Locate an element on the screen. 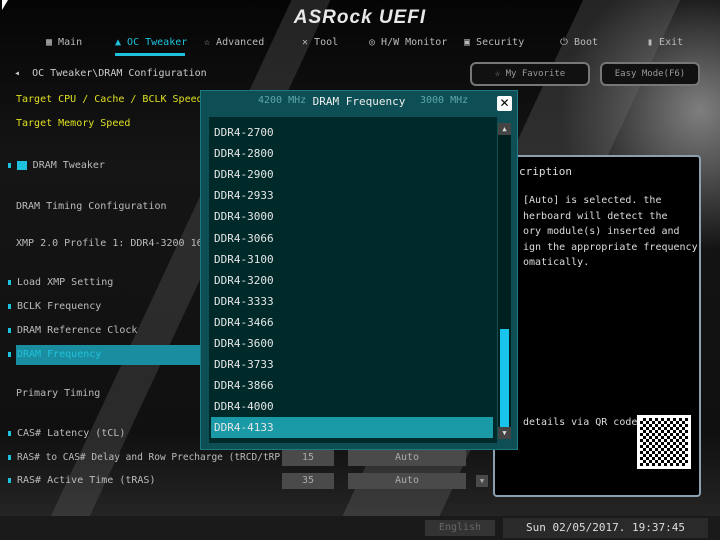 The width and height of the screenshot is (720, 540). my-favorite-label: My Favorite is located at coordinates (535, 74).